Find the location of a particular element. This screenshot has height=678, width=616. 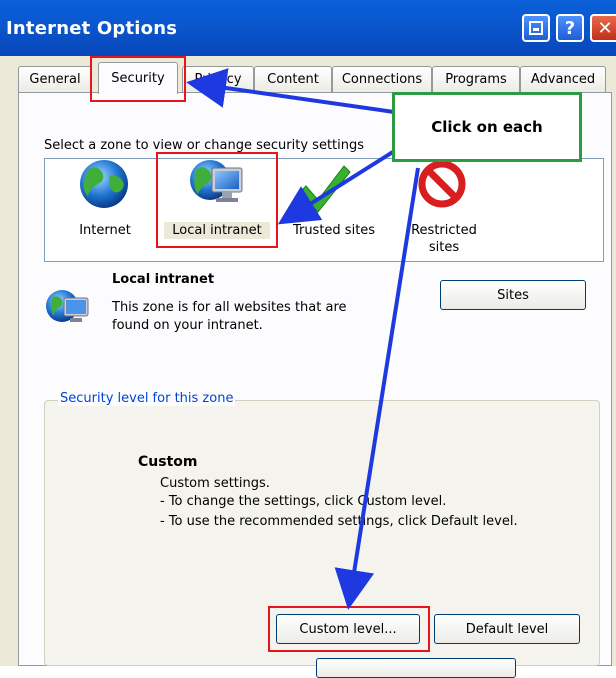

tab-programs: Programs is located at coordinates (476, 79).